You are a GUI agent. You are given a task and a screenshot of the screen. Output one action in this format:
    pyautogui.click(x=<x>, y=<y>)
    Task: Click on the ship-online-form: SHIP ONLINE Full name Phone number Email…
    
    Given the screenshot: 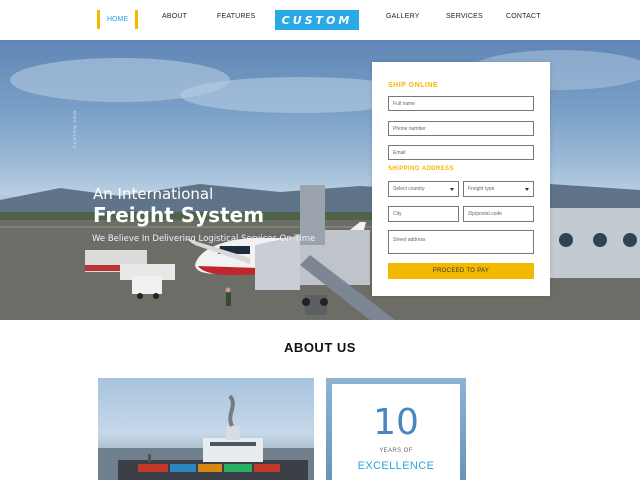 What is the action you would take?
    pyautogui.click(x=461, y=179)
    